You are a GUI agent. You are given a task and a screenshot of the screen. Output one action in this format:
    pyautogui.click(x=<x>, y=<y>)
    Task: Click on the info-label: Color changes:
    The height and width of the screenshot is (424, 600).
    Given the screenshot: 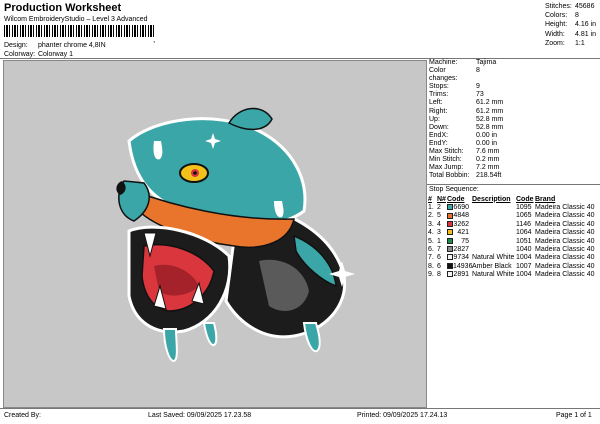 What is the action you would take?
    pyautogui.click(x=443, y=75)
    